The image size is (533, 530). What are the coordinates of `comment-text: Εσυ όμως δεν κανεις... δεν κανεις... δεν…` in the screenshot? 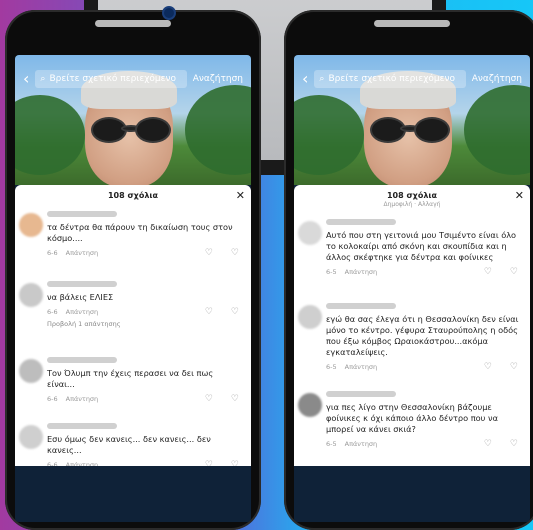 It's located at (129, 444).